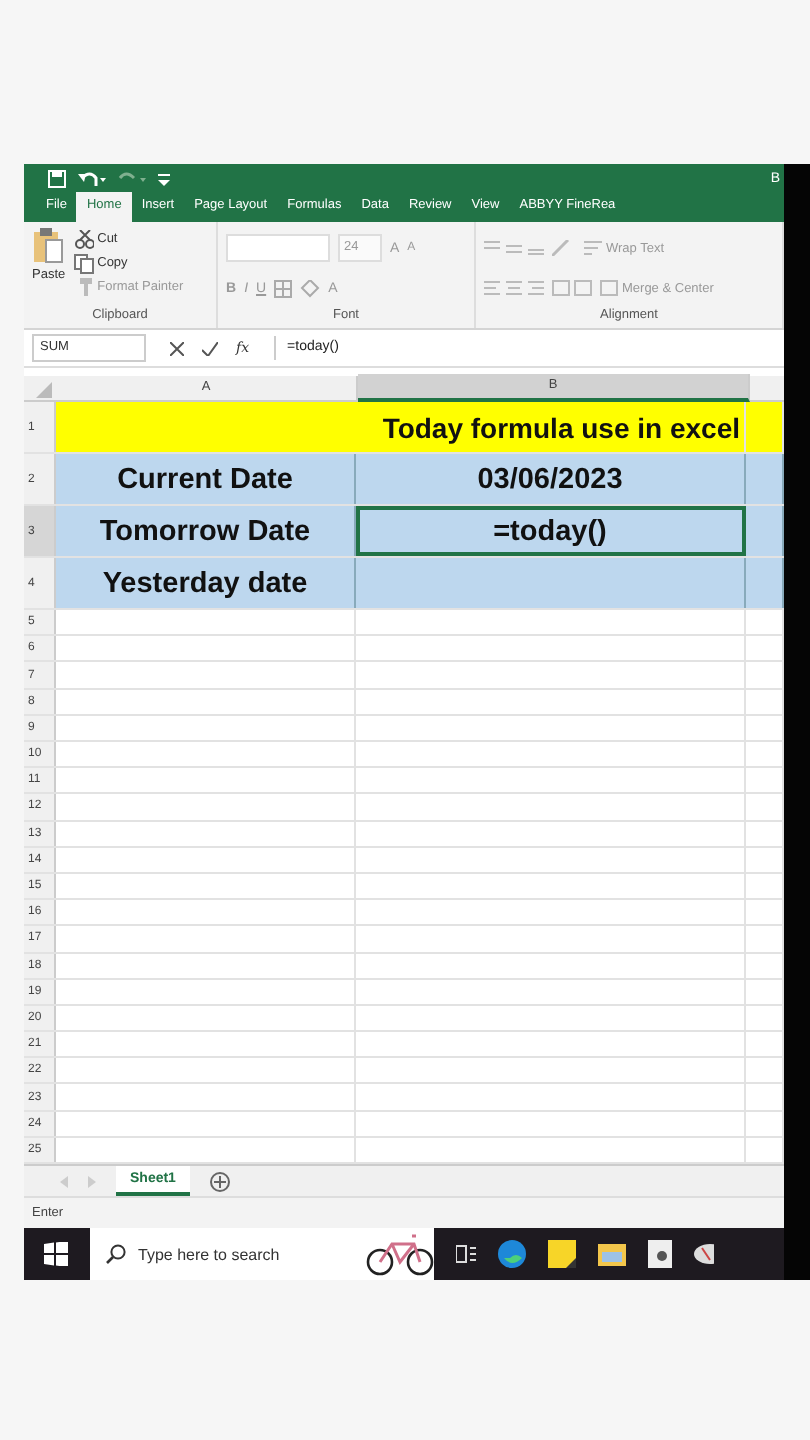  What do you see at coordinates (278, 248) in the screenshot?
I see `font-name-field` at bounding box center [278, 248].